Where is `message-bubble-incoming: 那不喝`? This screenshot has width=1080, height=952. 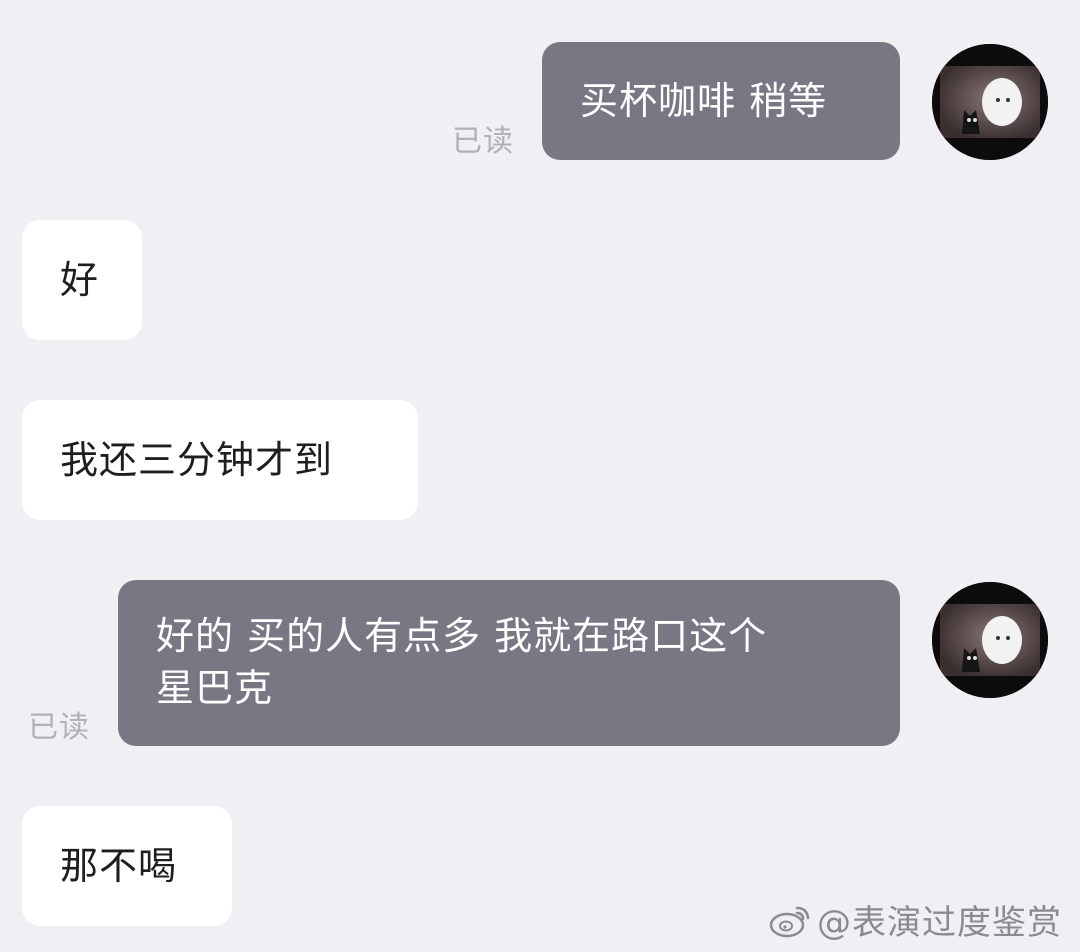
message-bubble-incoming: 那不喝 is located at coordinates (127, 866).